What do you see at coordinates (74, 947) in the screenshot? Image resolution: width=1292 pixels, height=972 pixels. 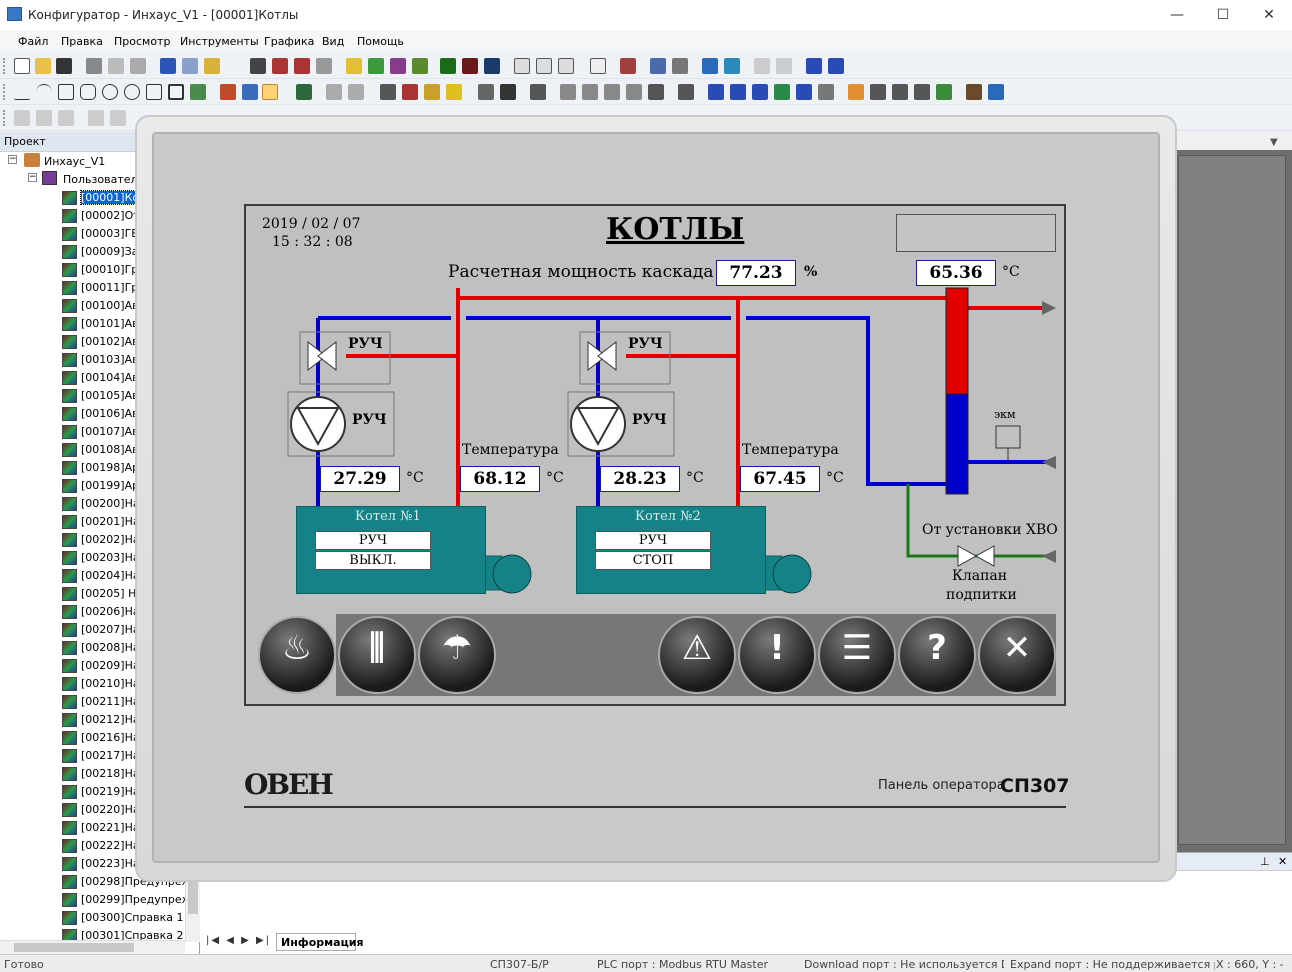 I see `scroll-thumb` at bounding box center [74, 947].